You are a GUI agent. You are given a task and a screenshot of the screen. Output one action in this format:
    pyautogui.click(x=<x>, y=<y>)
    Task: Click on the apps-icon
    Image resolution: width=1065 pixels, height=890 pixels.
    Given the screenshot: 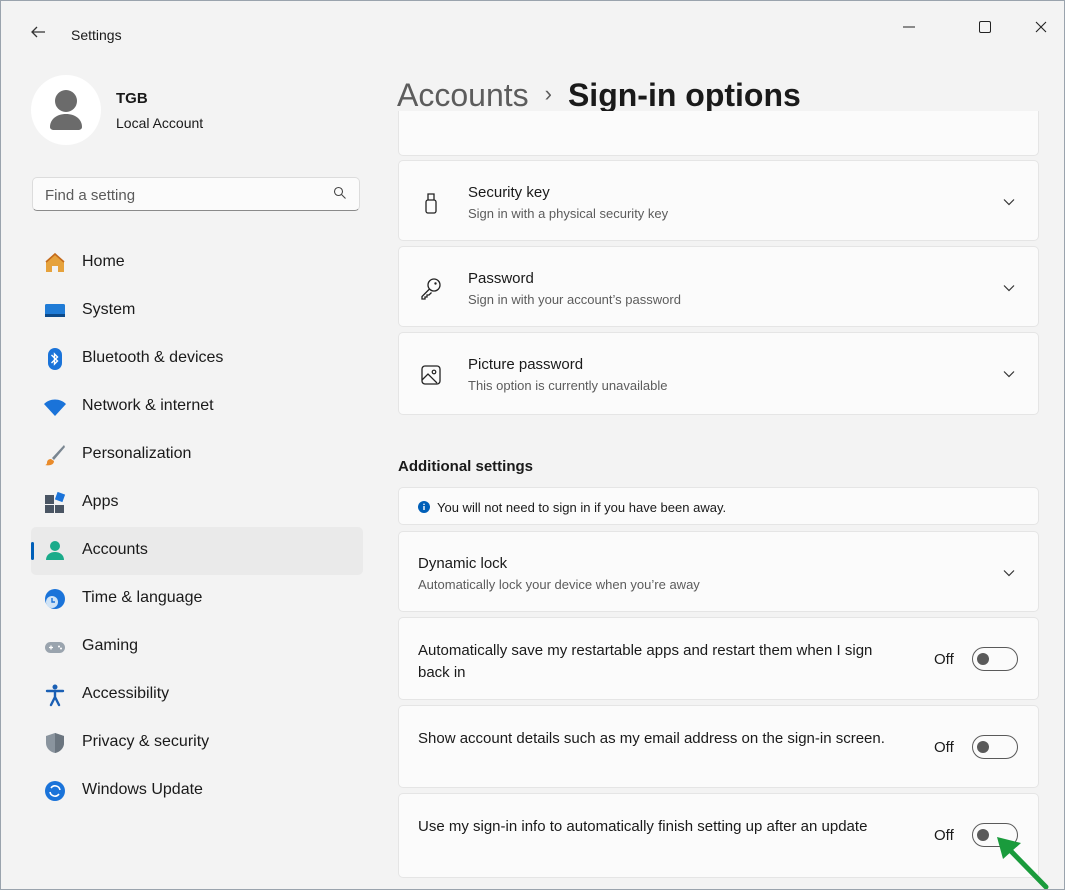 What is the action you would take?
    pyautogui.click(x=55, y=502)
    